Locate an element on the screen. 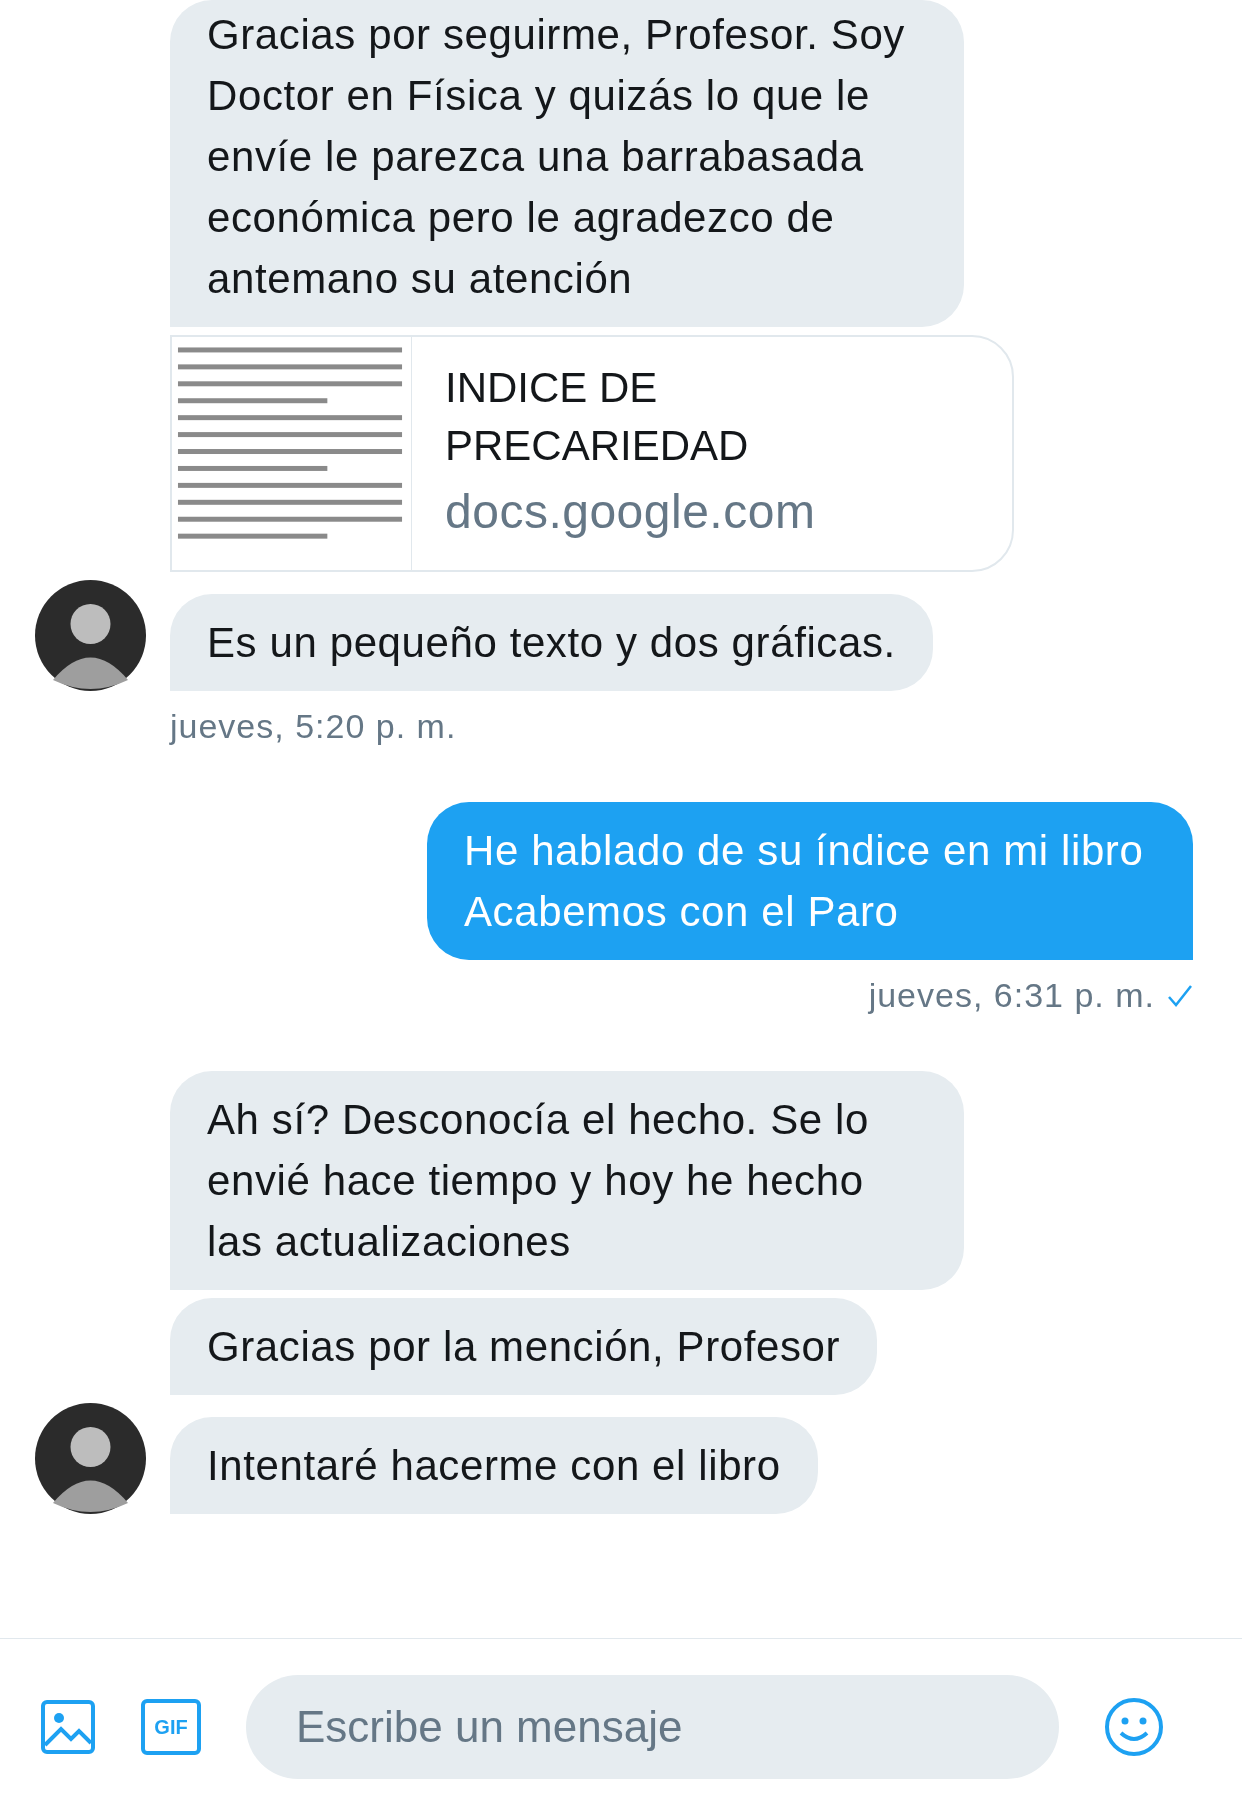 The image size is (1242, 1814). image-icon is located at coordinates (68, 1726).